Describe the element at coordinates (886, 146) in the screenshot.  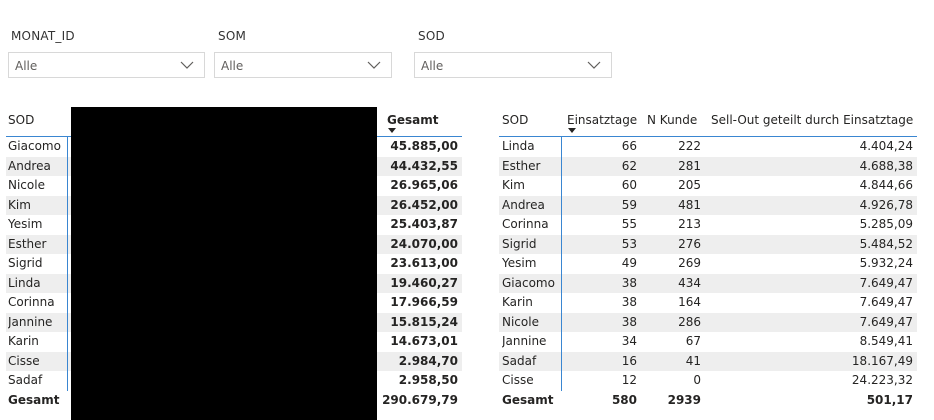
I see `ratio-cell: 4.404,24` at that location.